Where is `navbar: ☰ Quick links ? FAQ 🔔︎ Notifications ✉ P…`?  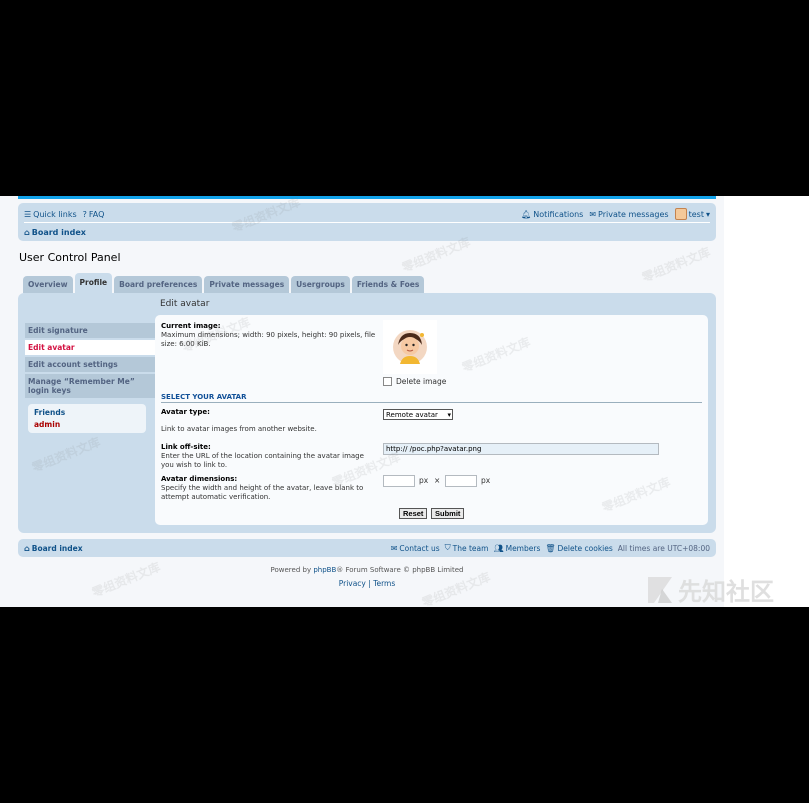 navbar: ☰ Quick links ? FAQ 🔔︎ Notifications ✉ P… is located at coordinates (367, 222).